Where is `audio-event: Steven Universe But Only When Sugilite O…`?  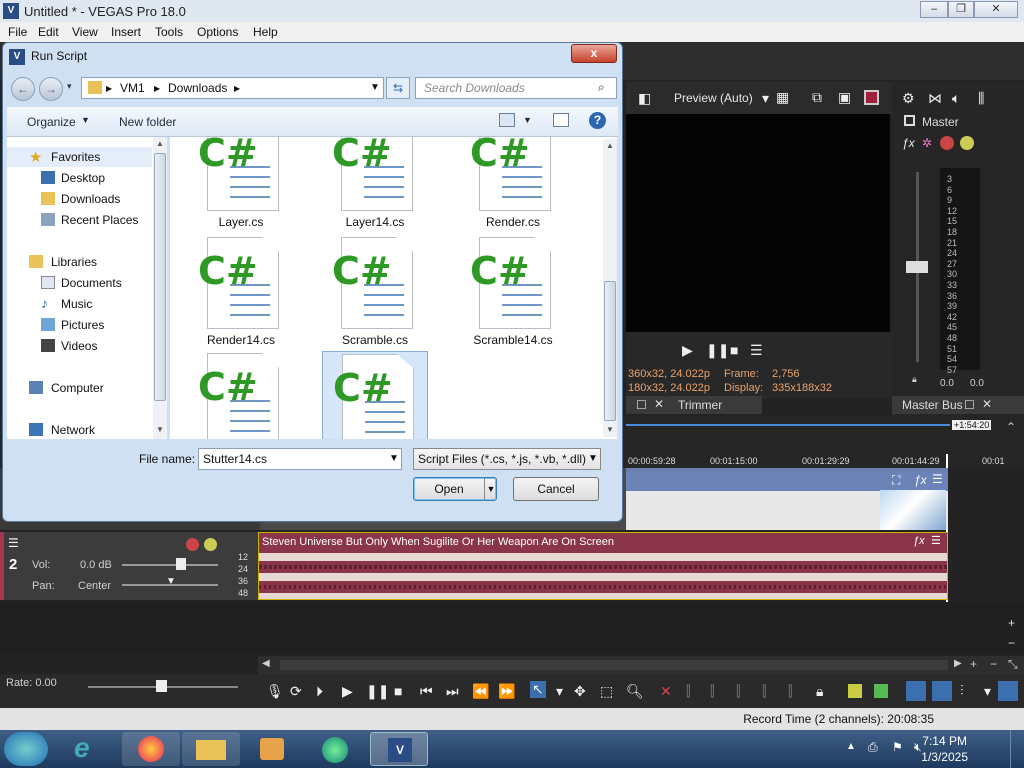 audio-event: Steven Universe But Only When Sugilite O… is located at coordinates (603, 566).